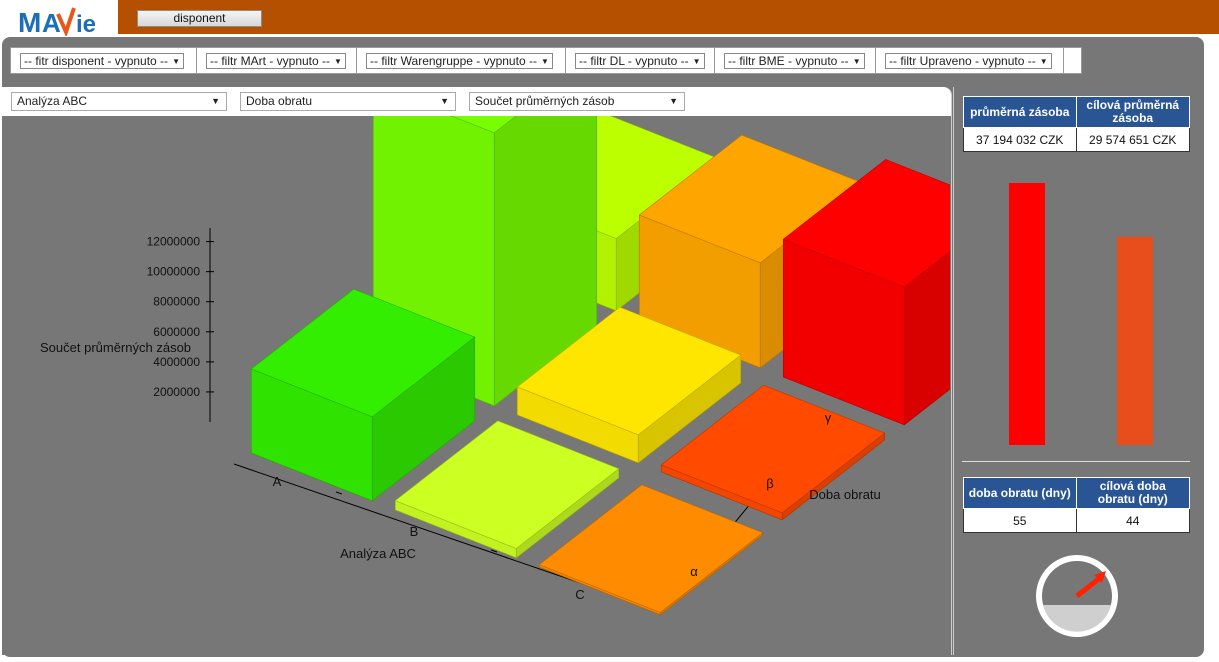  What do you see at coordinates (86, 23) in the screenshot?
I see `svg-text: ie` at bounding box center [86, 23].